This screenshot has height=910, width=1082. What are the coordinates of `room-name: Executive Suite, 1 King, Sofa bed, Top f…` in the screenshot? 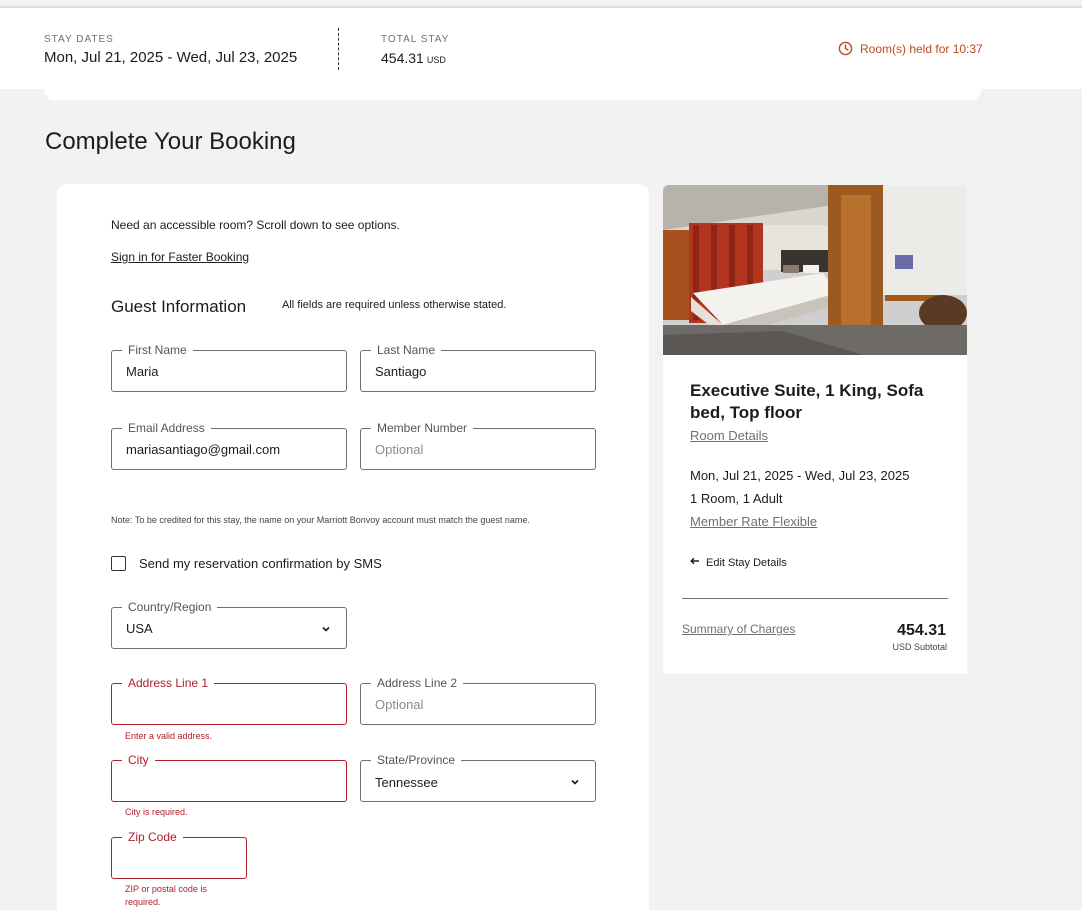 It's located at (807, 401).